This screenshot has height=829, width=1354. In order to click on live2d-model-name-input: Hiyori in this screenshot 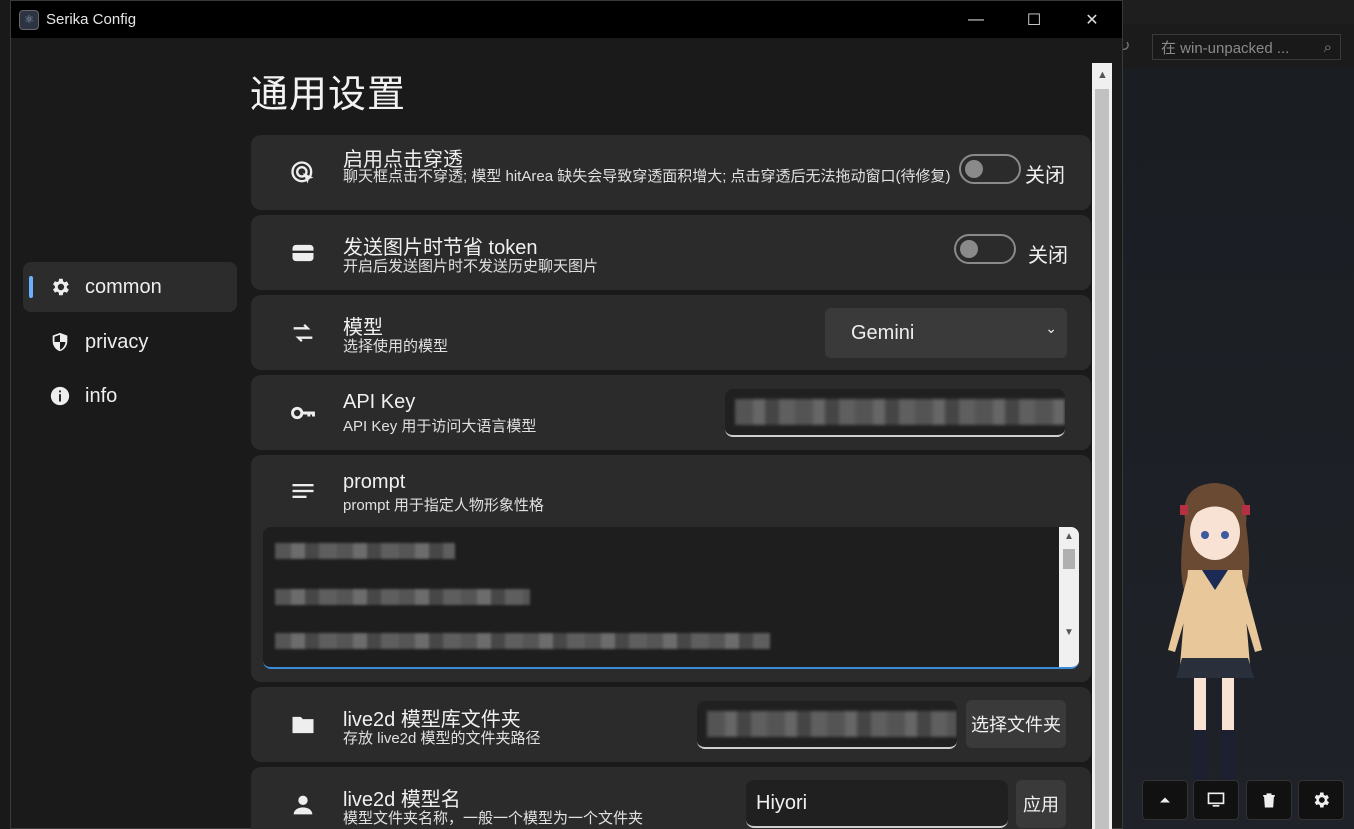, I will do `click(877, 804)`.